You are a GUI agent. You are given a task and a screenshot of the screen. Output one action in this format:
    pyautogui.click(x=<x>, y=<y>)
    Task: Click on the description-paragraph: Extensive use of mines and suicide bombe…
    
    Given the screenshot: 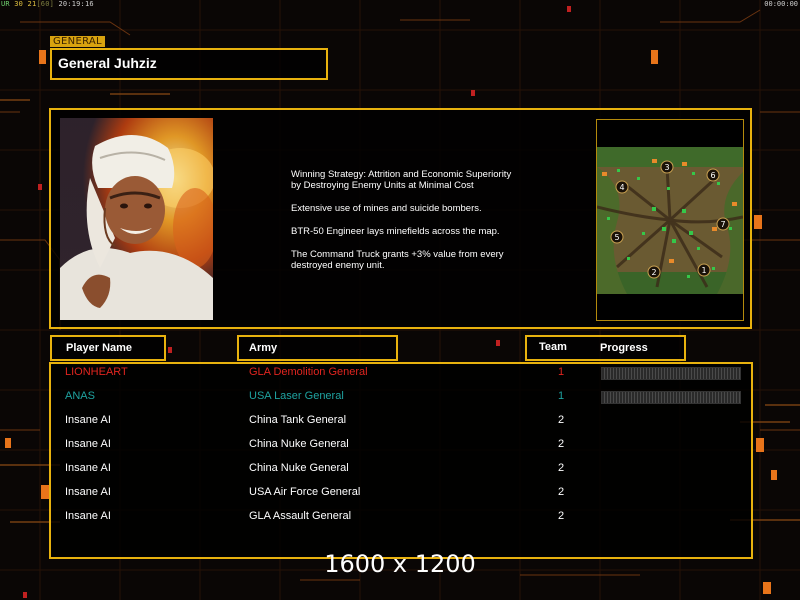 What is the action you would take?
    pyautogui.click(x=386, y=208)
    